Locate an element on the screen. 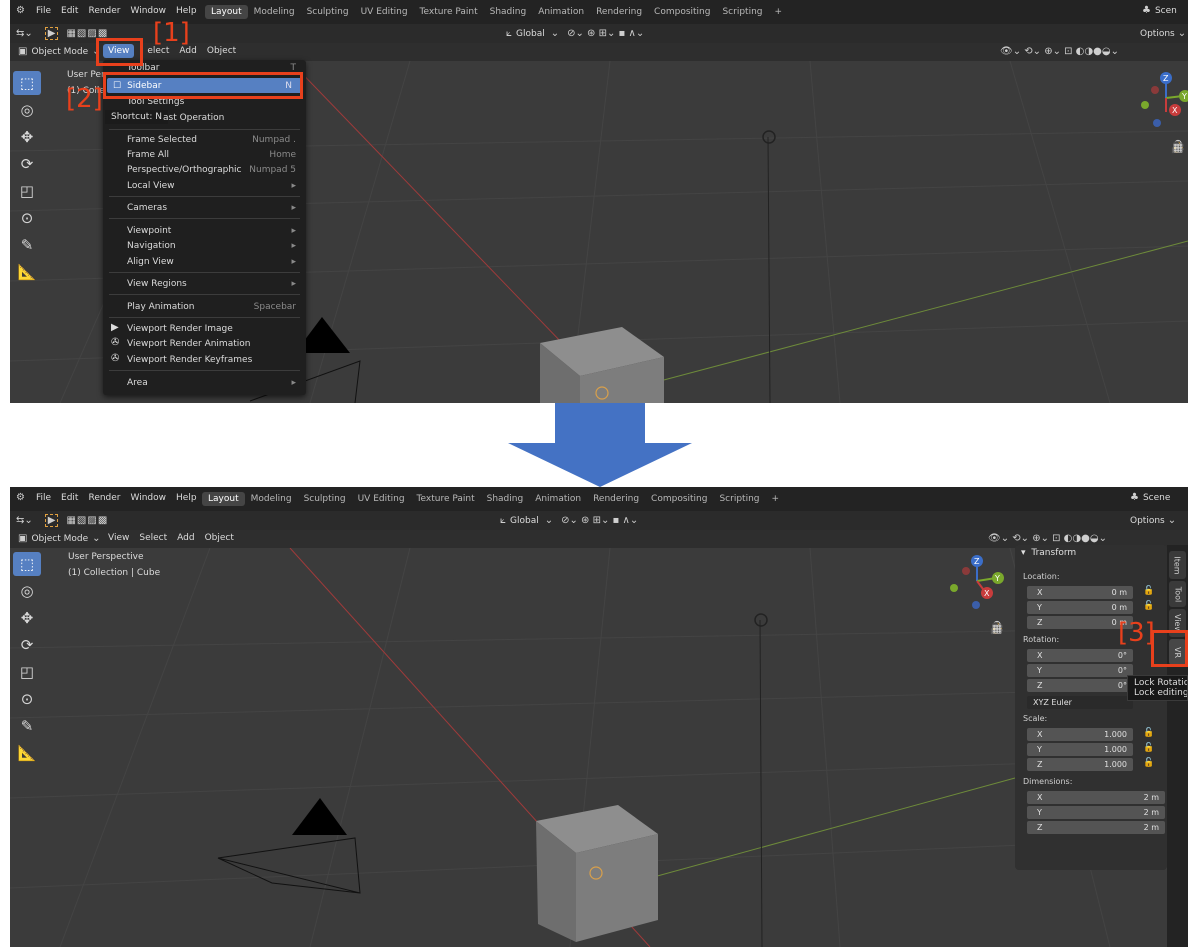 The height and width of the screenshot is (952, 1200). menu-item-cameras: Cameras ▸ is located at coordinates (211, 208).